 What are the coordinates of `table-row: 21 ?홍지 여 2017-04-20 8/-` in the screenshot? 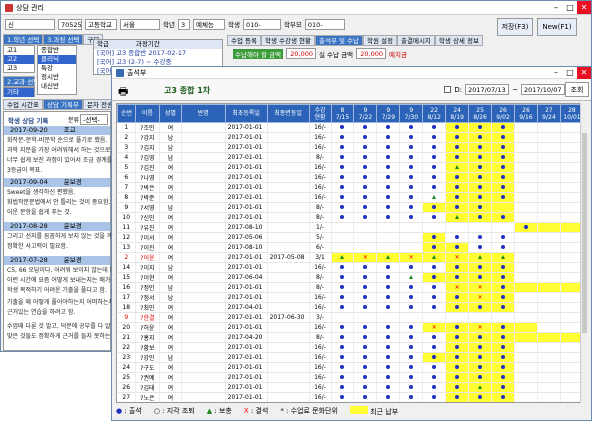 It's located at (350, 337).